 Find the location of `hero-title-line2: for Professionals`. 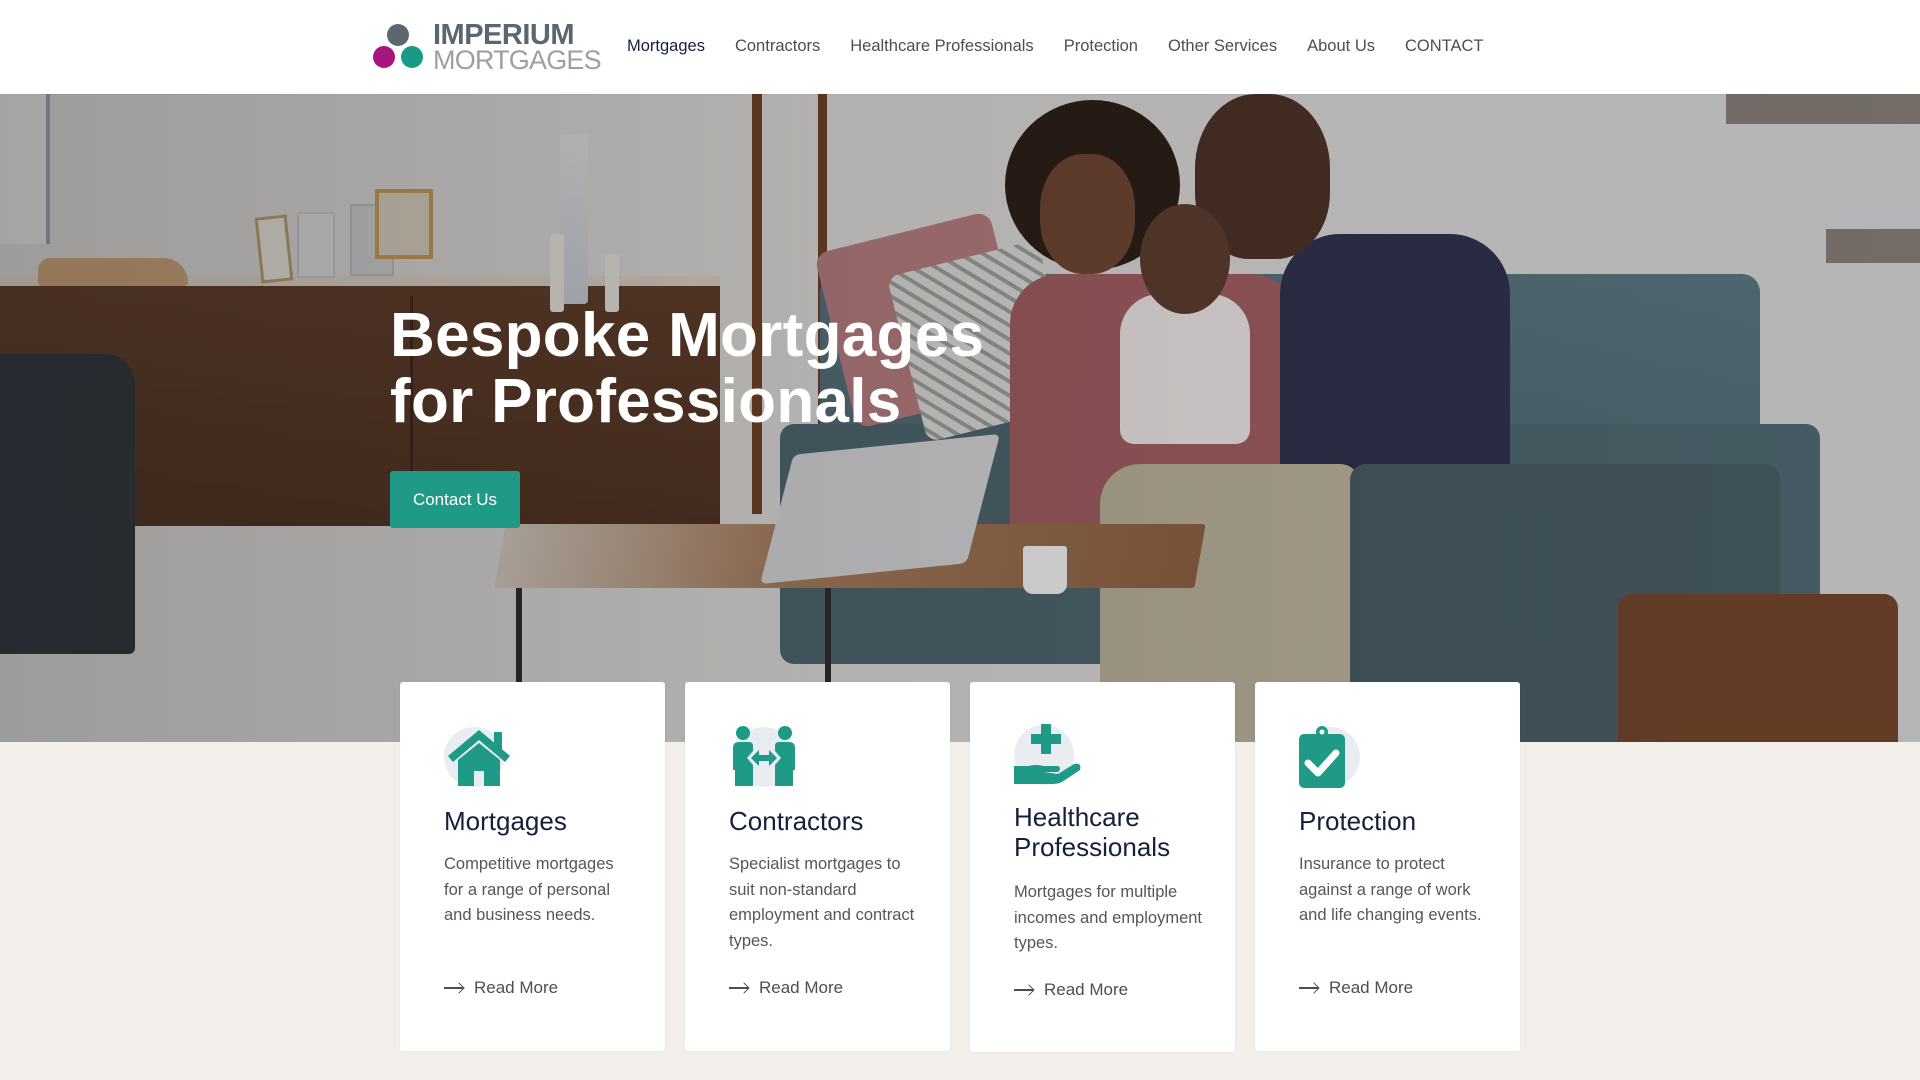

hero-title-line2: for Professionals is located at coordinates (646, 401).